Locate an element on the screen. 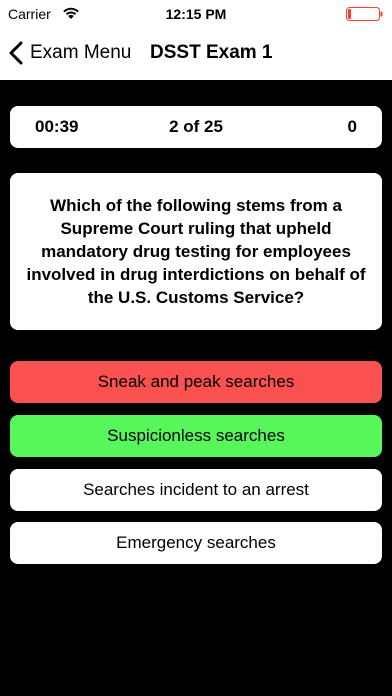  answer-option-1: Sneak and peak searches is located at coordinates (196, 382).